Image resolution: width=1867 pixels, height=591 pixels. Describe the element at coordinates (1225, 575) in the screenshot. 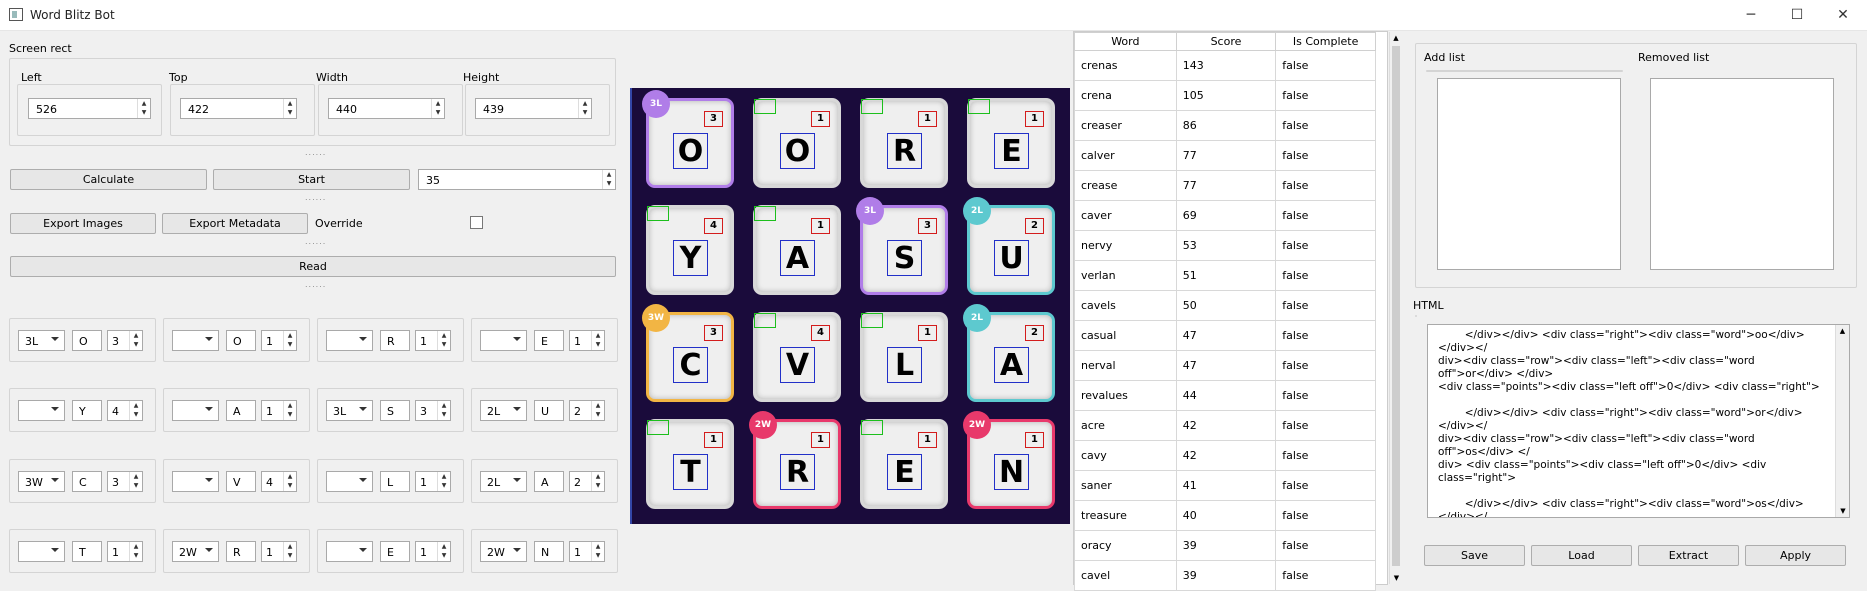

I see `table-row: cavel 39 false` at that location.